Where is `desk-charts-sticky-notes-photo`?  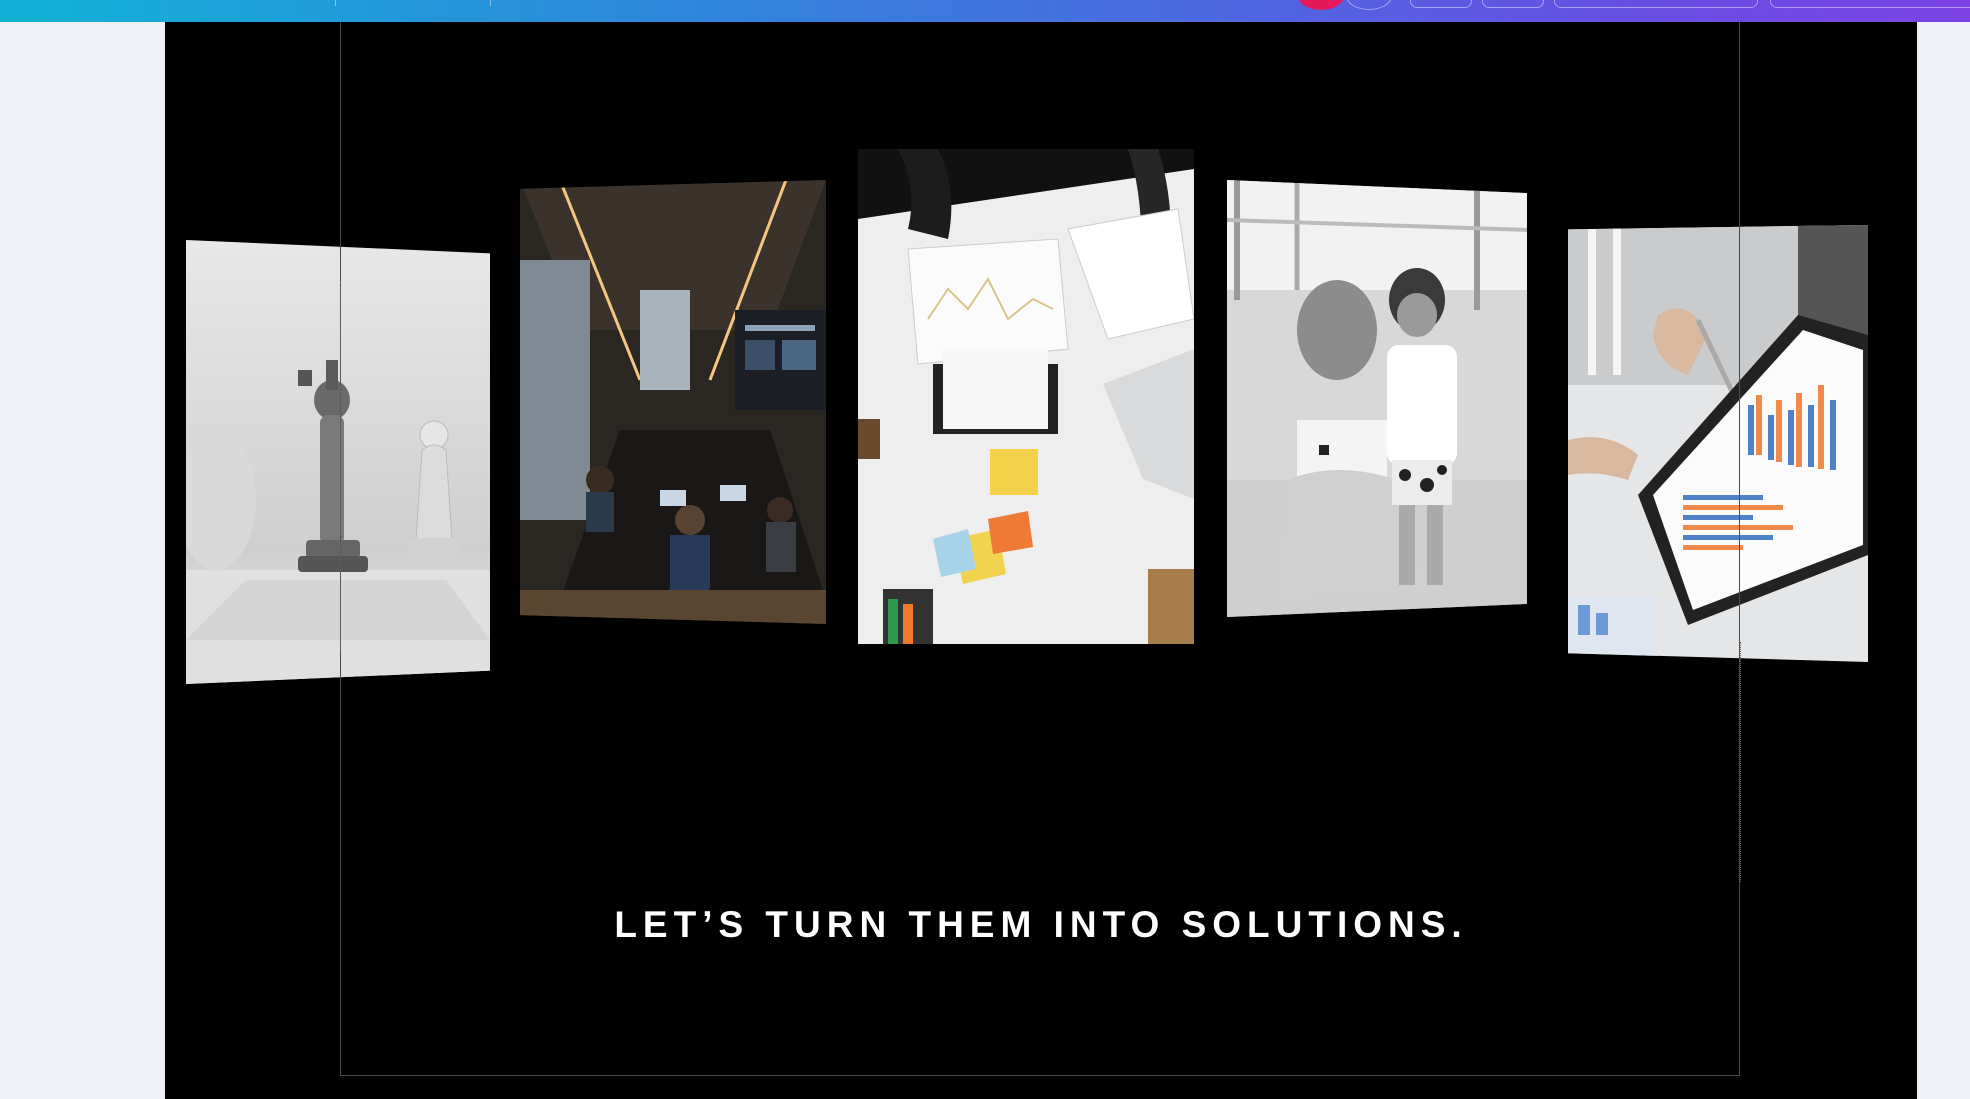
desk-charts-sticky-notes-photo is located at coordinates (1026, 396).